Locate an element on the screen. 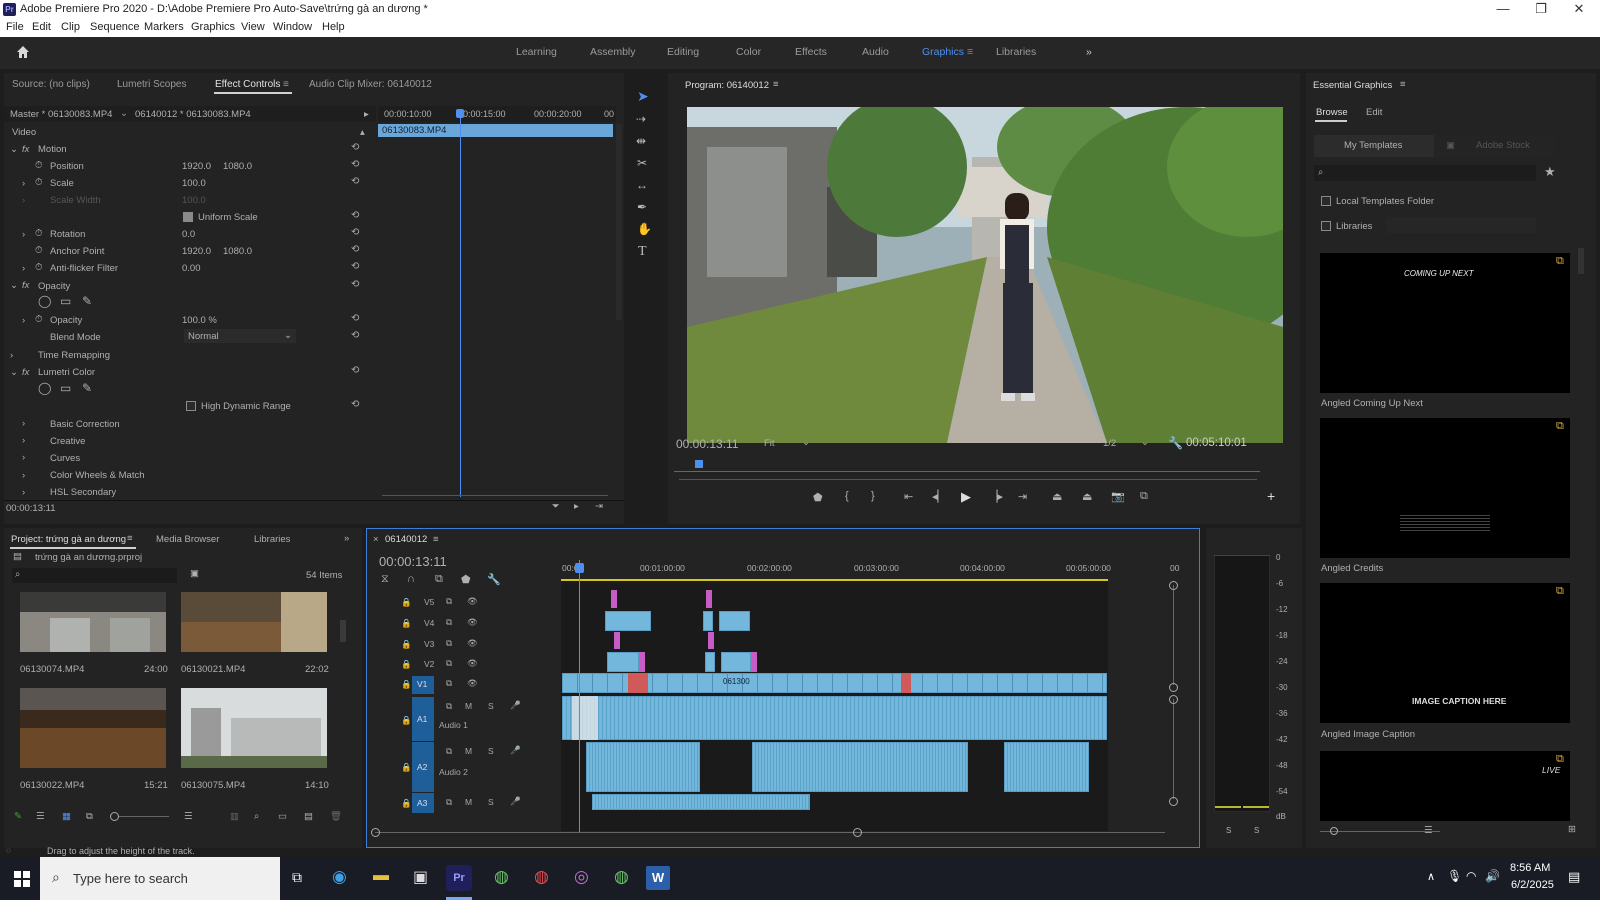 Image resolution: width=1600 pixels, height=900 pixels. selected-audio-clip is located at coordinates (585, 718).